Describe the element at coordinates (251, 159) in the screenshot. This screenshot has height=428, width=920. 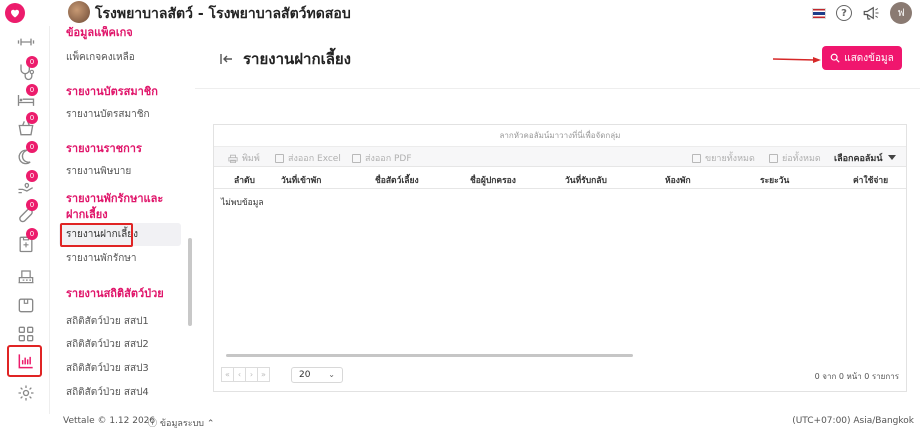
I see `print-label: พิมพ์` at that location.